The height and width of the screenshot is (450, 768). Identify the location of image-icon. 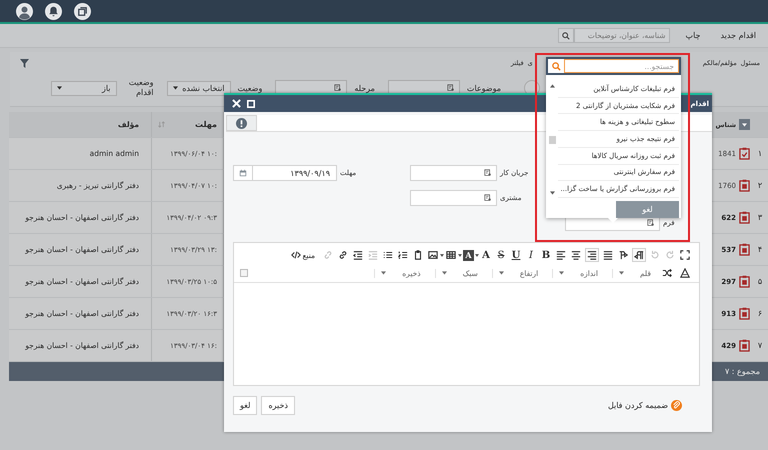
(433, 255).